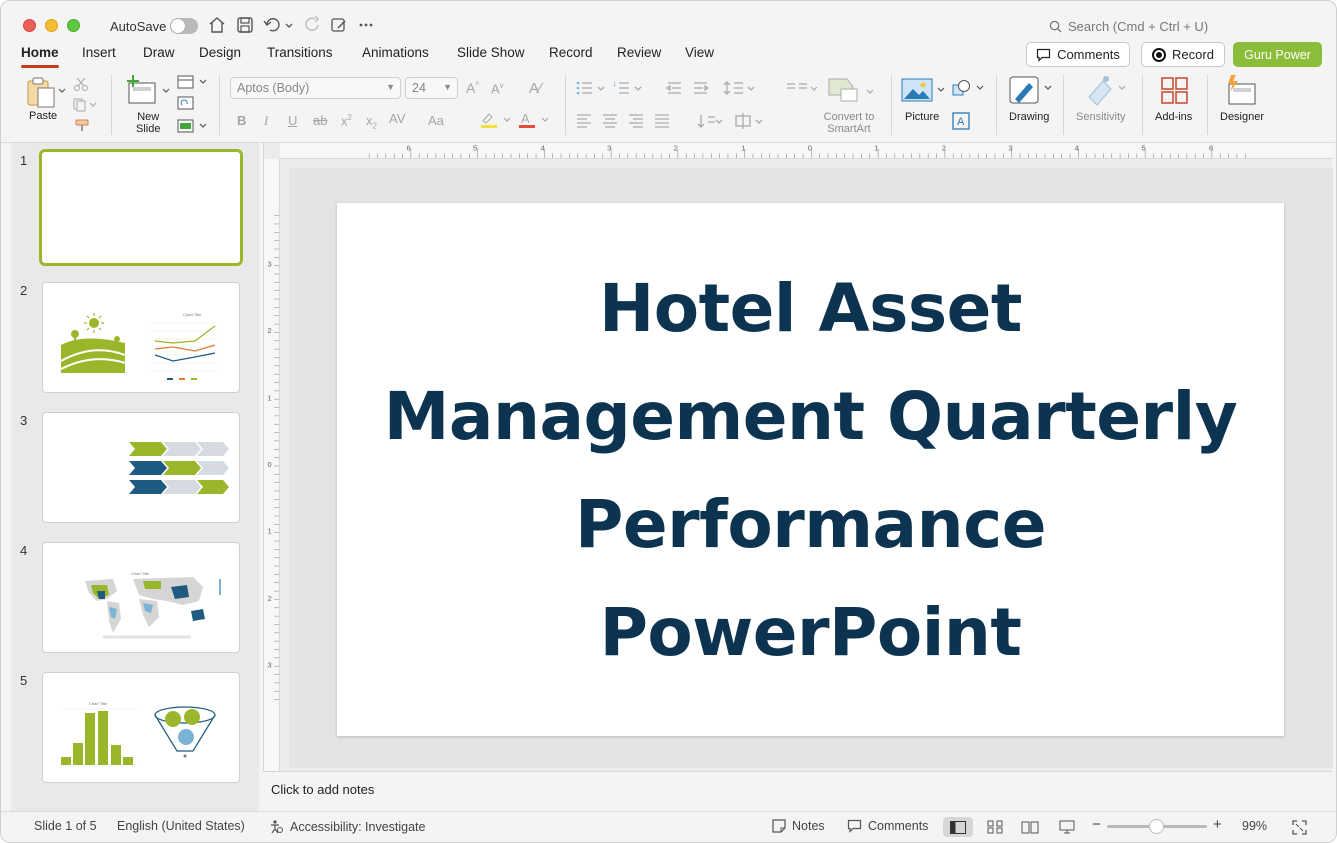  I want to click on ruler-label: 2, so click(270, 598).